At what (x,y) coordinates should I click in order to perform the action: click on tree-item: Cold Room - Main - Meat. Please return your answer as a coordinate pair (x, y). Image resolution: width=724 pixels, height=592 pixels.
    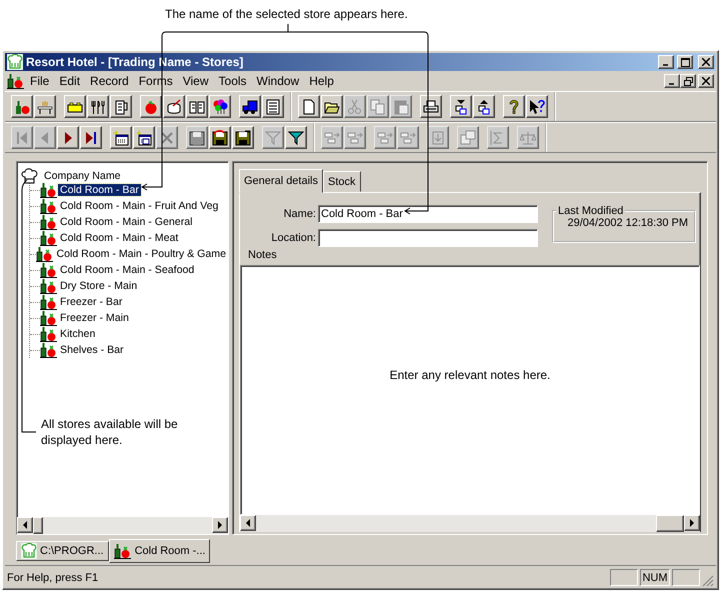
    Looking at the image, I should click on (119, 238).